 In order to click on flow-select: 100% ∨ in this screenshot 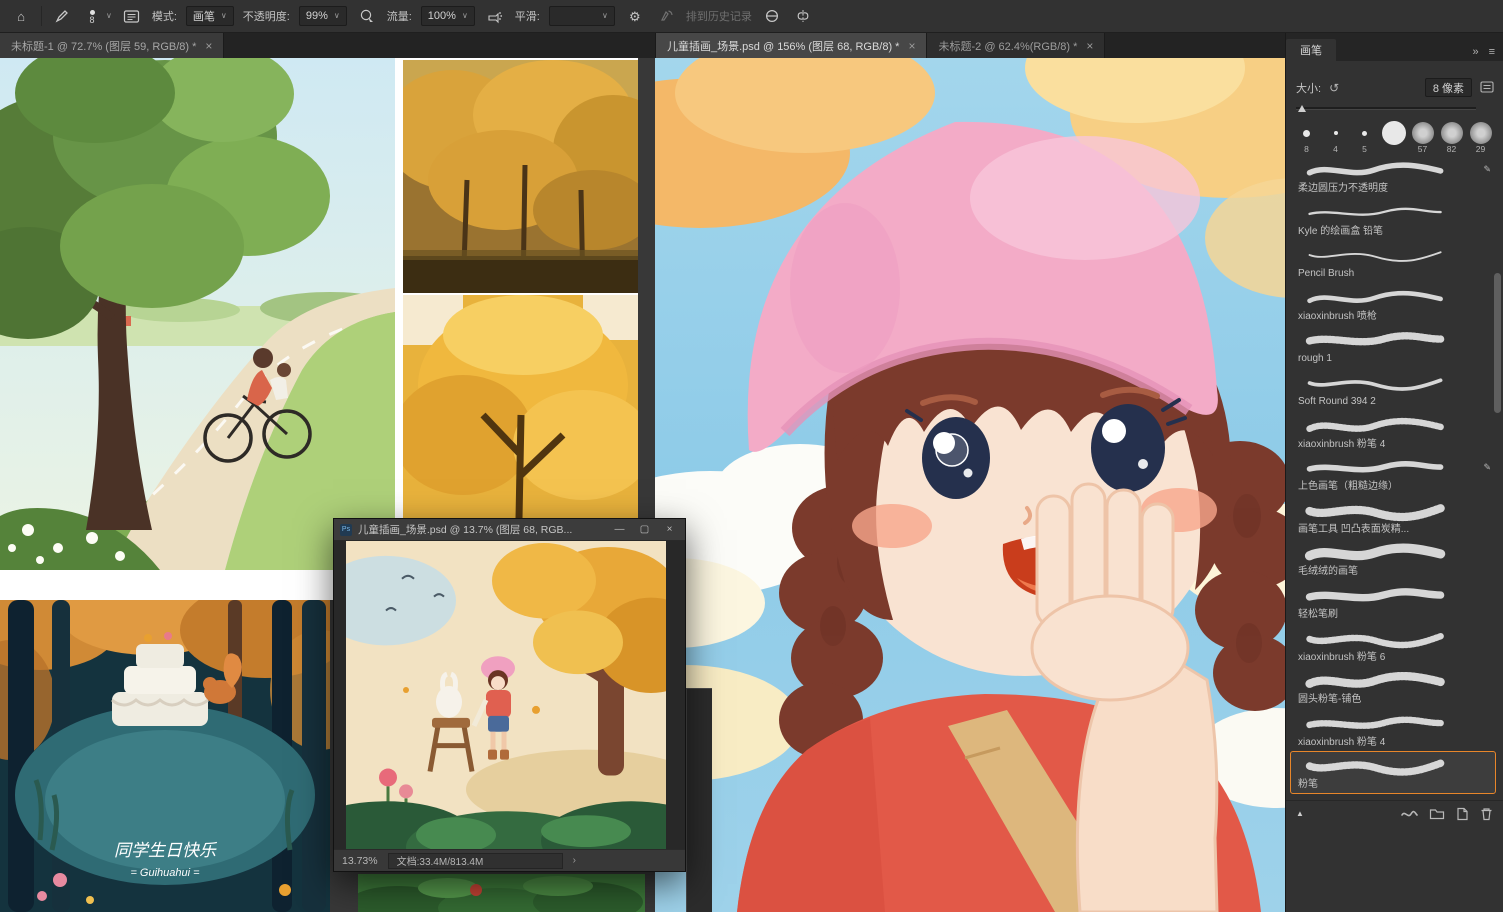, I will do `click(447, 16)`.